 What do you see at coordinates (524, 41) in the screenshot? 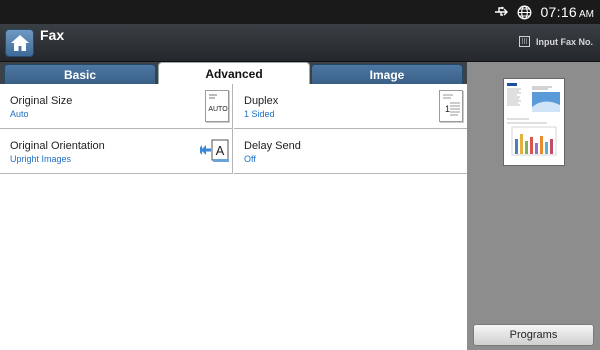
I see `keypad-icon` at bounding box center [524, 41].